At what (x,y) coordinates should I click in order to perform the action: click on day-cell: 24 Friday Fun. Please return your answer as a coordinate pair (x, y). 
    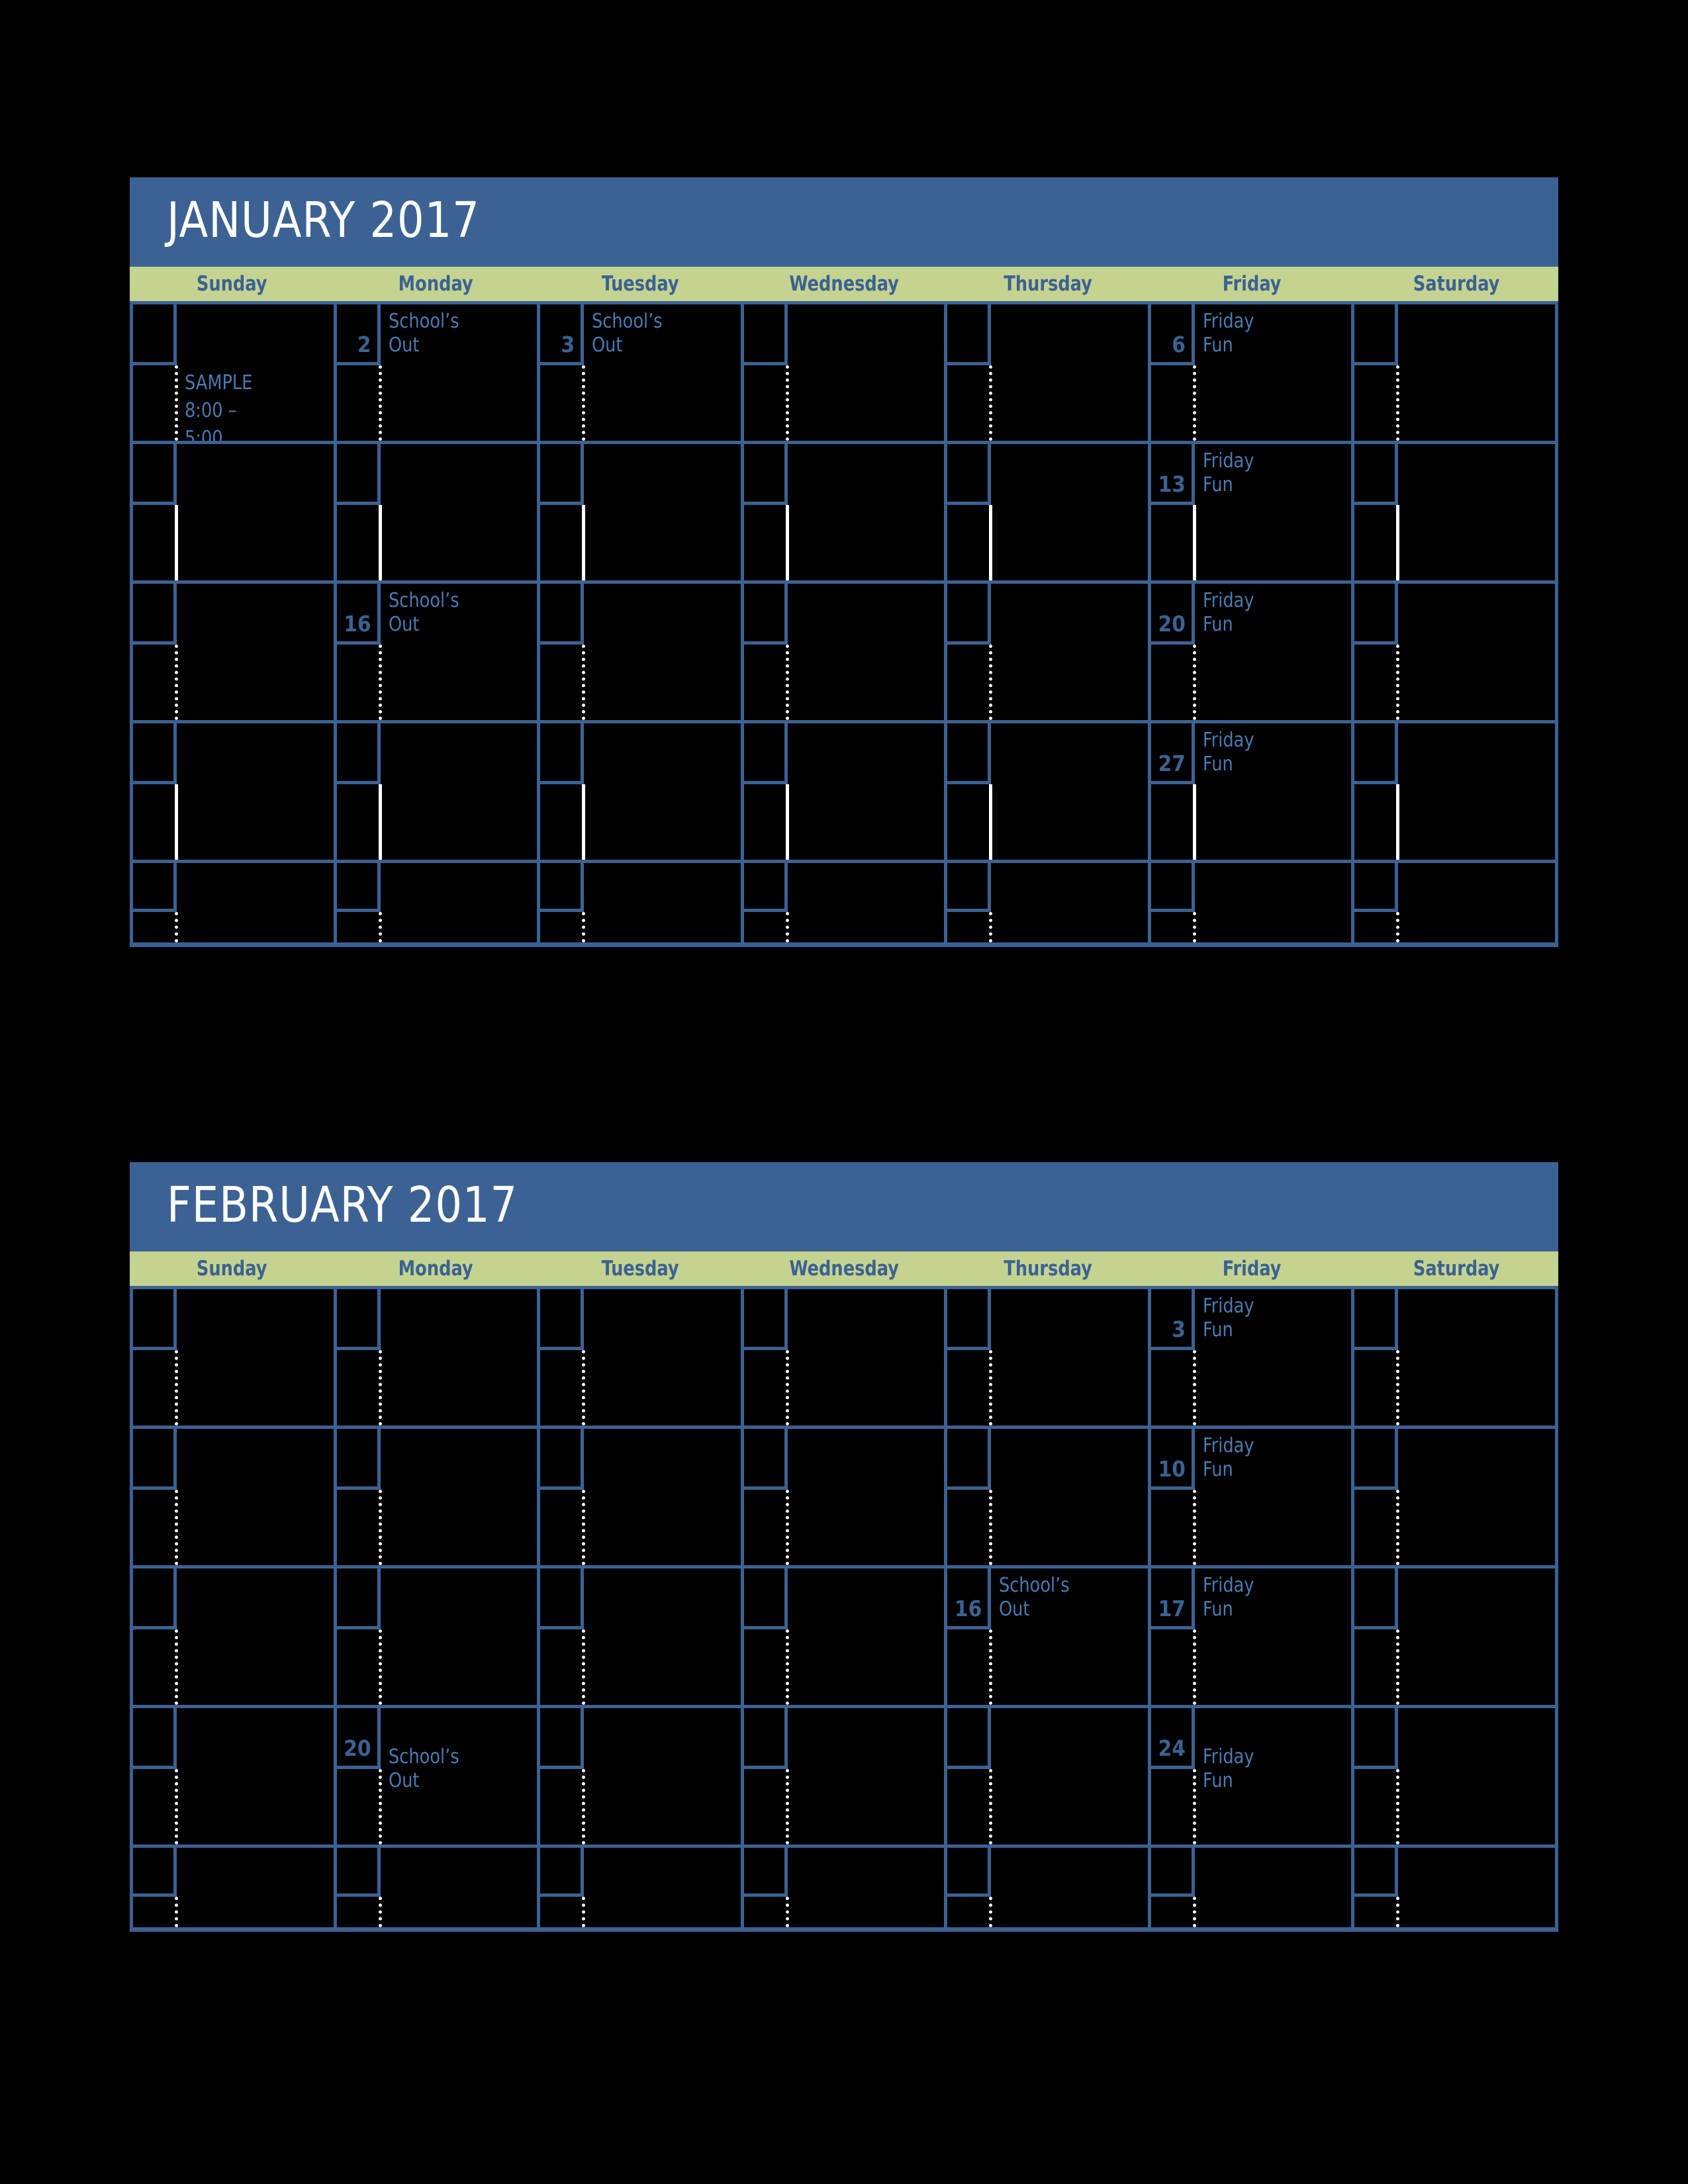
    Looking at the image, I should click on (1252, 1776).